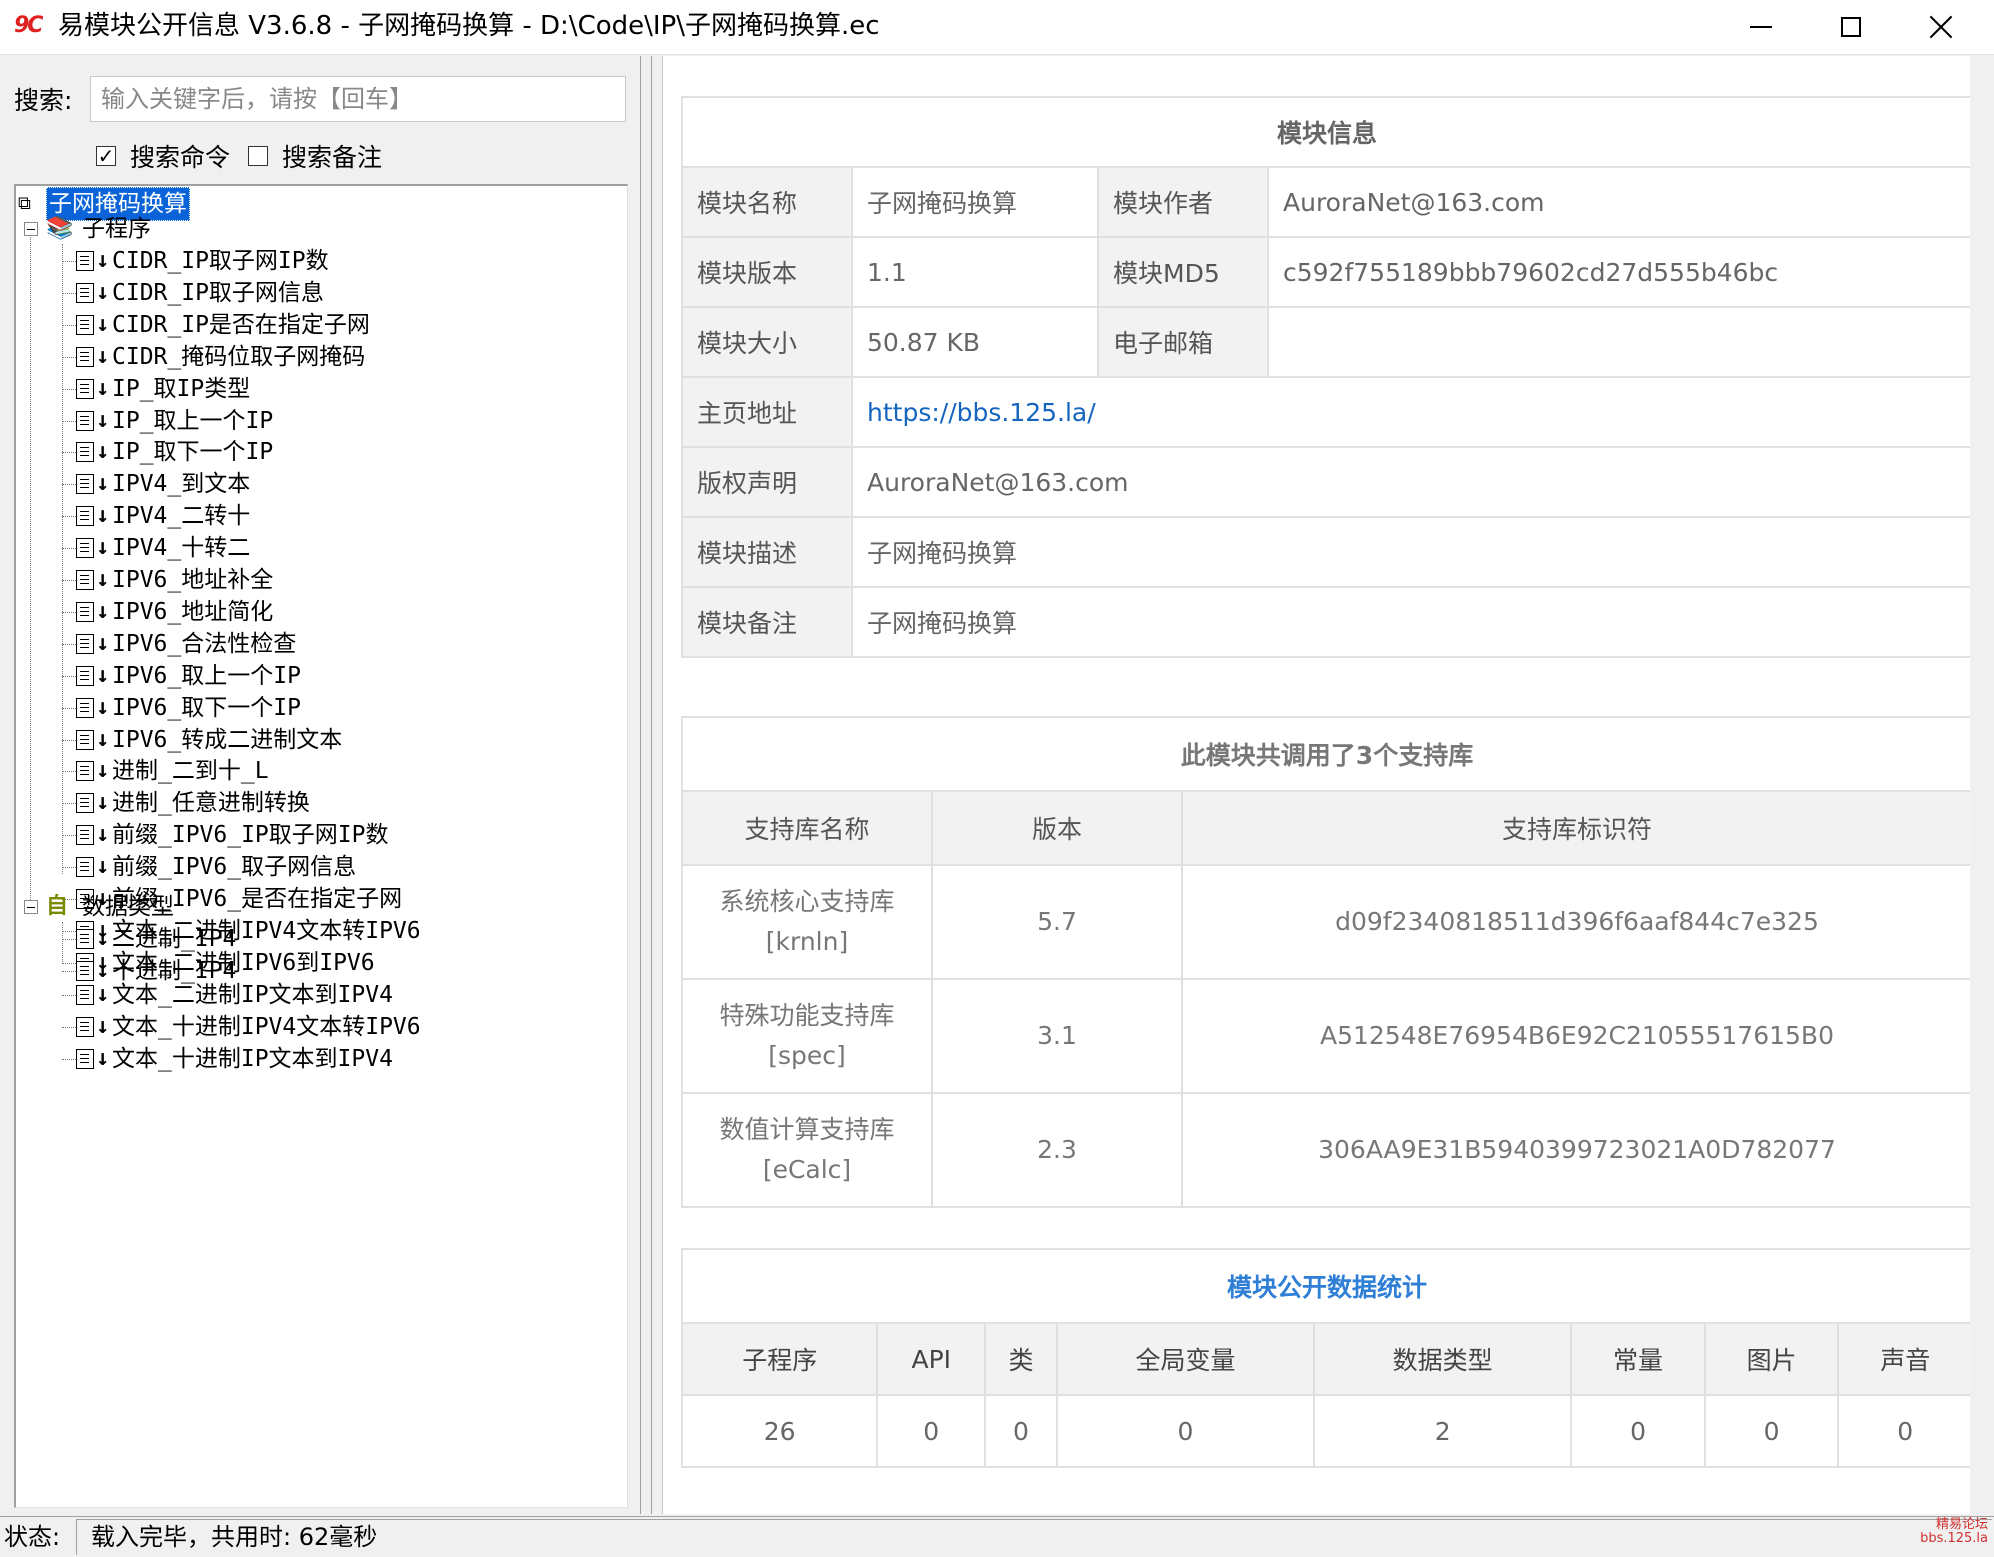  Describe the element at coordinates (1057, 828) in the screenshot. I see `column-header: 版本` at that location.